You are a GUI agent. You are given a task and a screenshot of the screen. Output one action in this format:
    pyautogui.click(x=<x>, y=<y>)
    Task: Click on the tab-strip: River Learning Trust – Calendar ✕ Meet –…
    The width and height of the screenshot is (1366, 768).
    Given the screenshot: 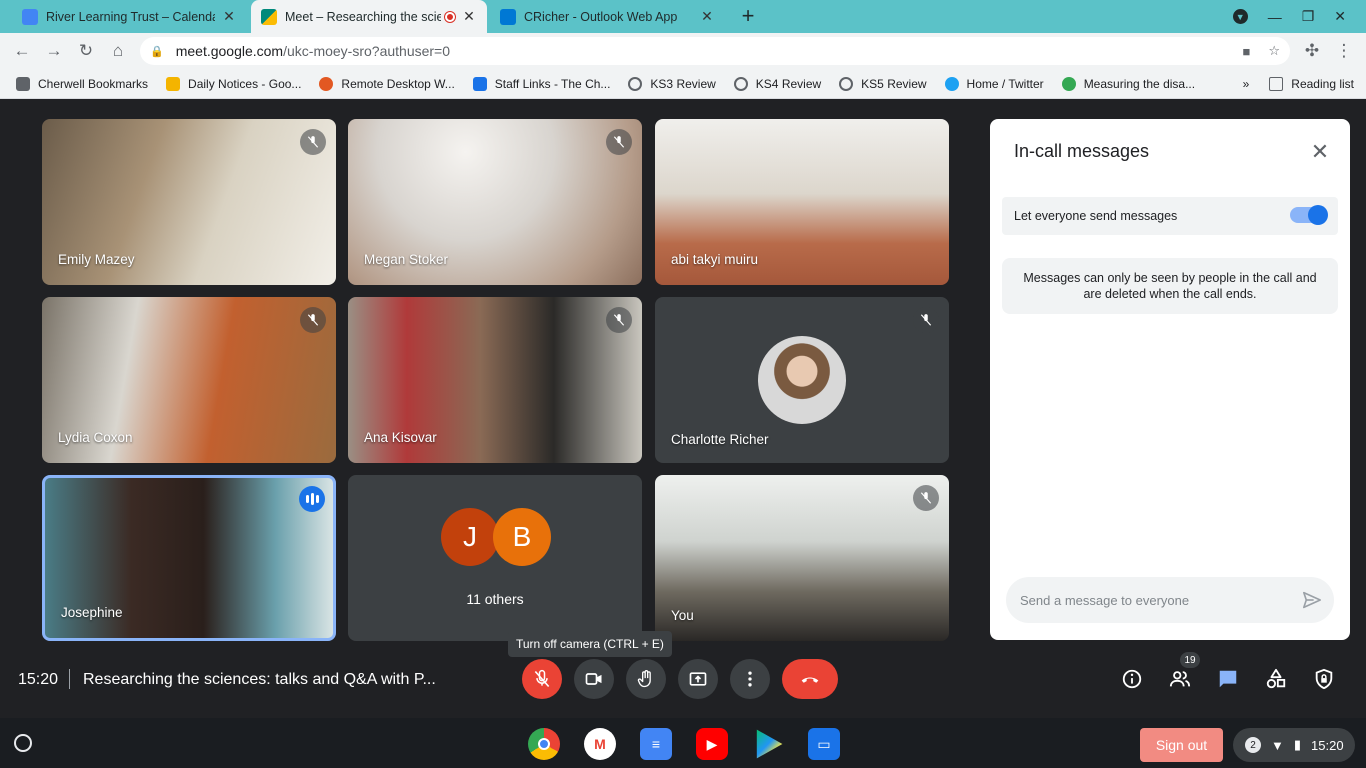 What is the action you would take?
    pyautogui.click(x=683, y=16)
    